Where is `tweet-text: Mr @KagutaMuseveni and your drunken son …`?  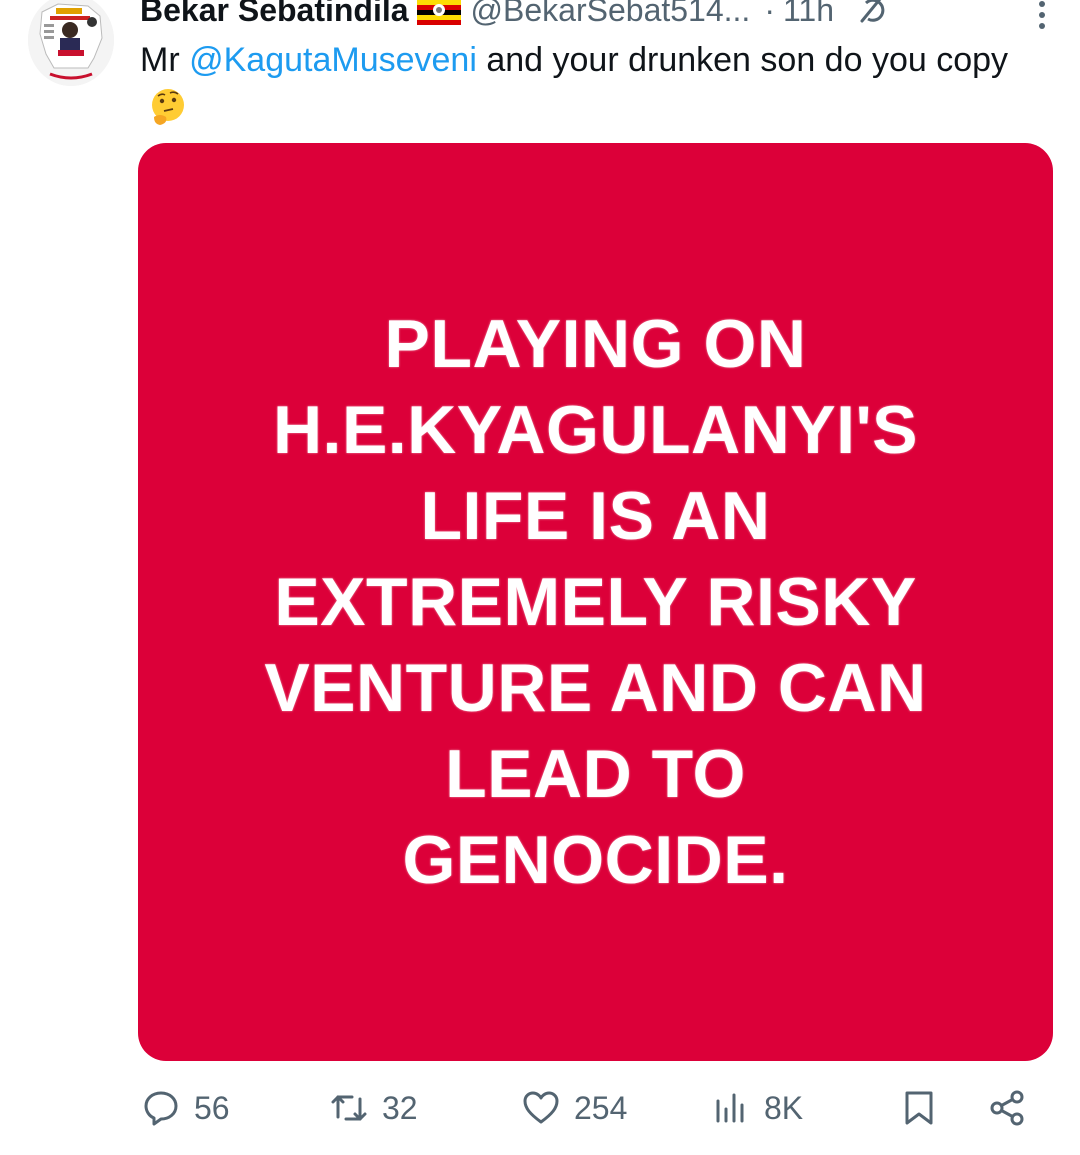
tweet-text: Mr @KagutaMuseveni and your drunken son … is located at coordinates (580, 84).